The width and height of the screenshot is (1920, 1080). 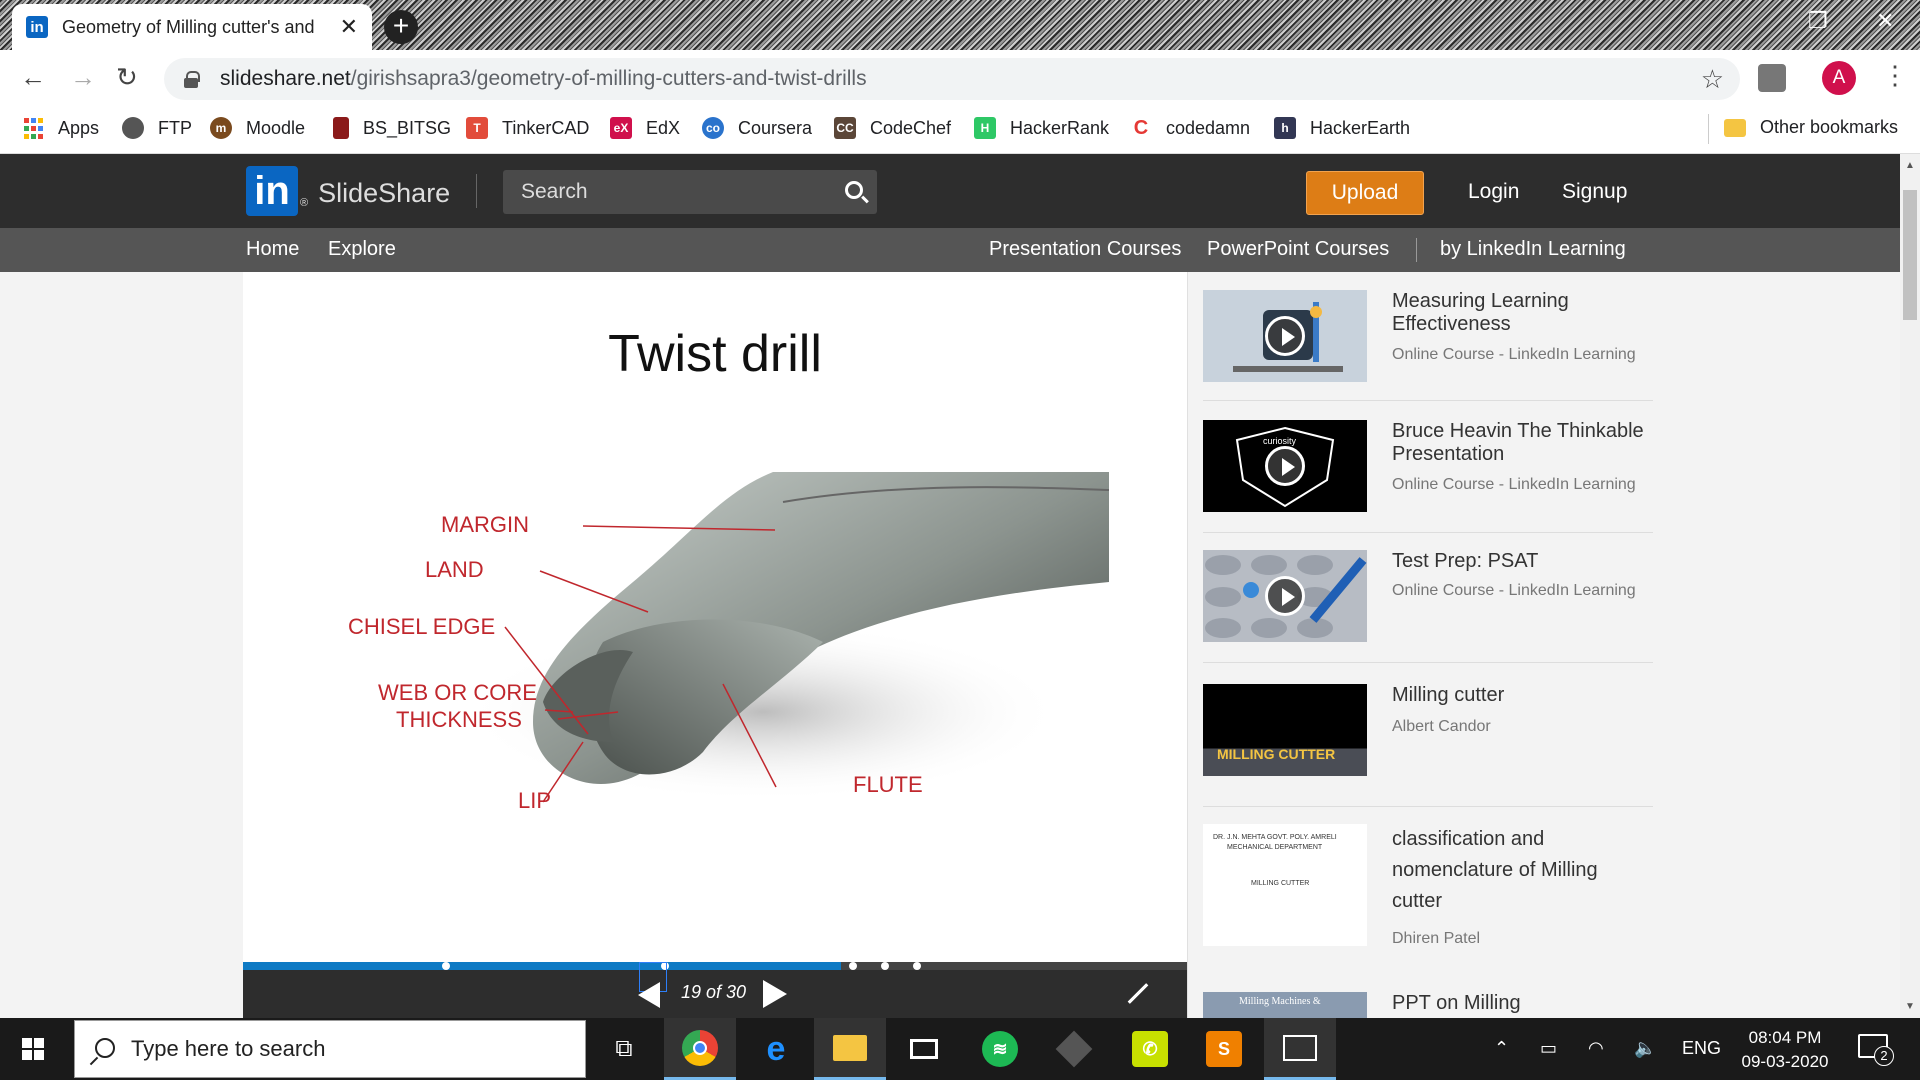 What do you see at coordinates (188, 26) in the screenshot?
I see `tab-title: Geometry of Milling cutter's and` at bounding box center [188, 26].